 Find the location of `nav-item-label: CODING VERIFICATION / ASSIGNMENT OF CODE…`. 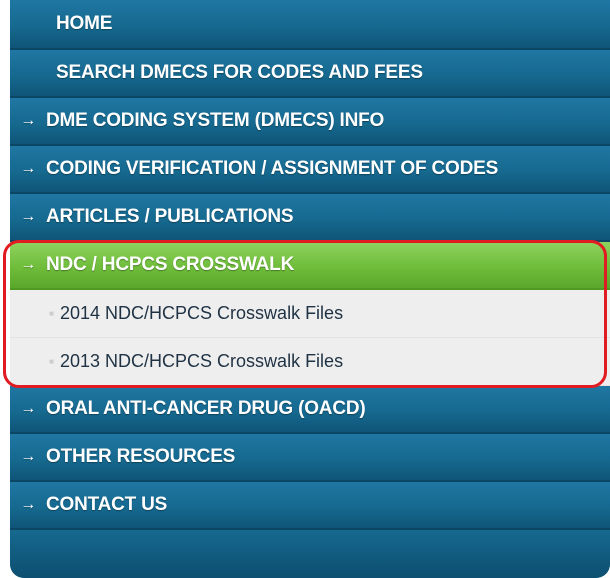

nav-item-label: CODING VERIFICATION / ASSIGNMENT OF CODE… is located at coordinates (272, 168).